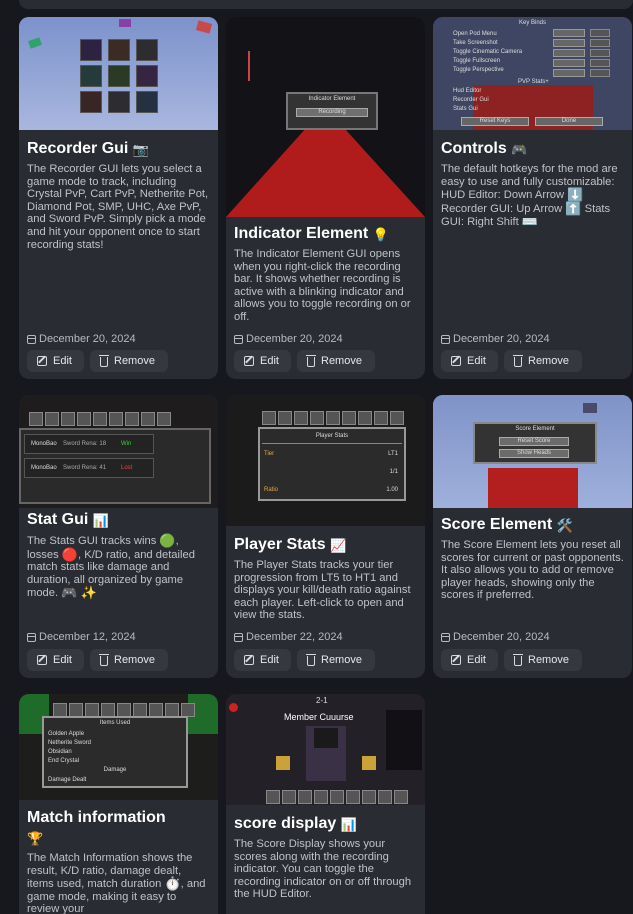 The image size is (633, 914). Describe the element at coordinates (288, 637) in the screenshot. I see `card-date: December 22, 2024` at that location.